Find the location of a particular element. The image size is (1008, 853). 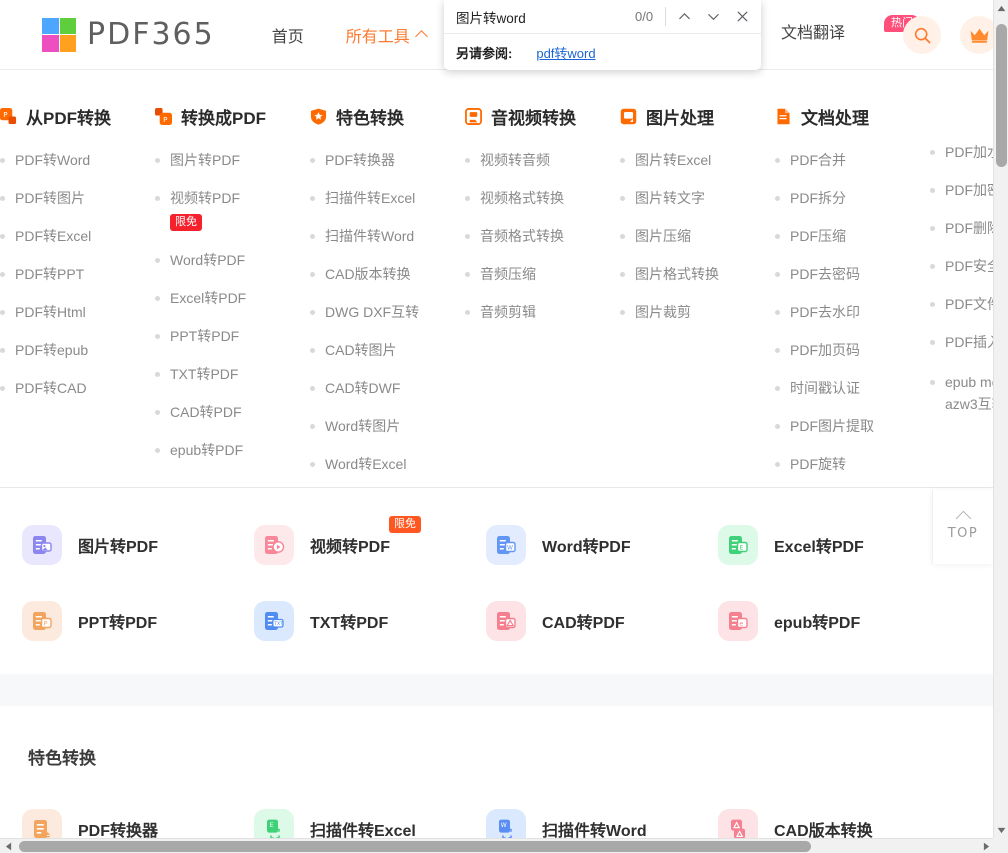

find-suggestion-link: pdf转word is located at coordinates (565, 52).